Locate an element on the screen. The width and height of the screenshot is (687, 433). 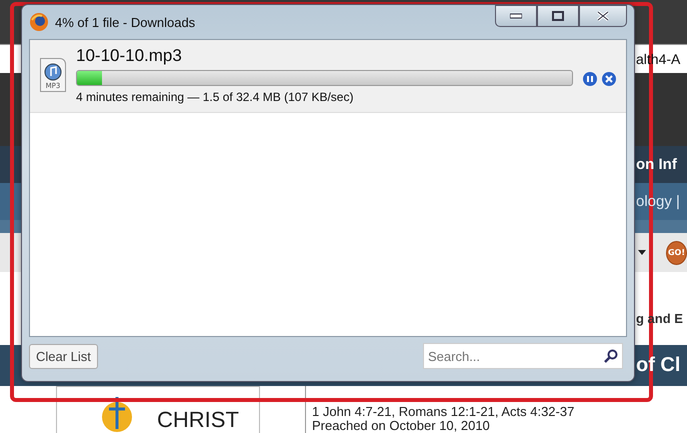
scripture-passage: 1 John 4:7-21, Romans 12:1-21, Acts 4:32-37 is located at coordinates (443, 411).